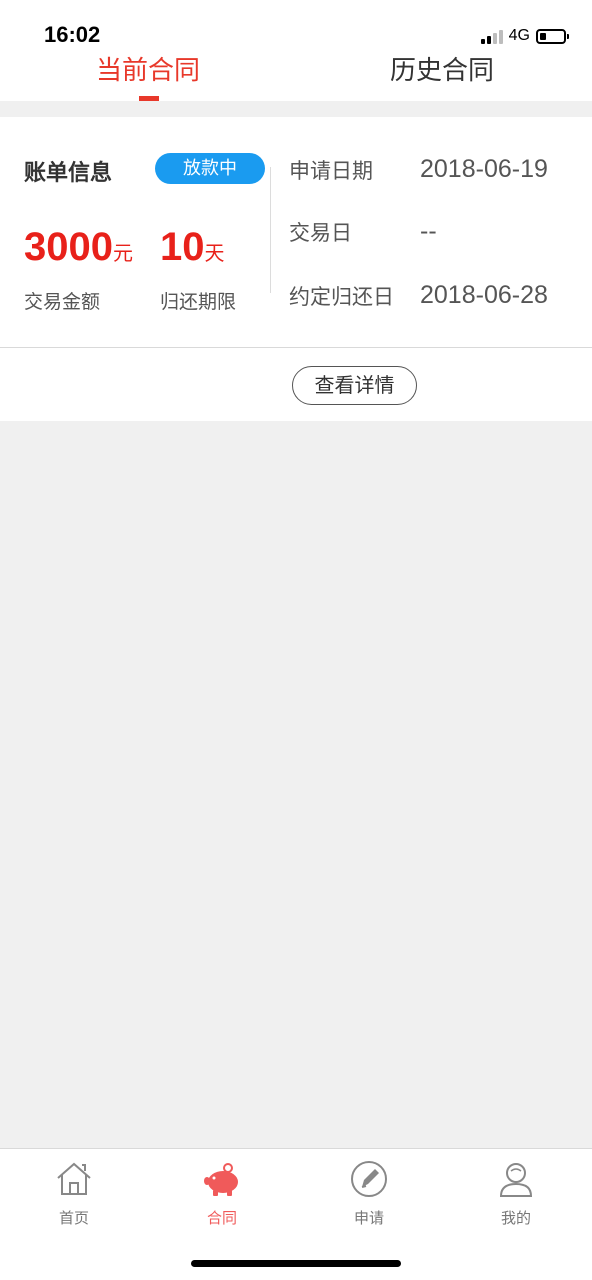 This screenshot has width=592, height=1280. What do you see at coordinates (72, 34) in the screenshot?
I see `status-time: 16:02` at bounding box center [72, 34].